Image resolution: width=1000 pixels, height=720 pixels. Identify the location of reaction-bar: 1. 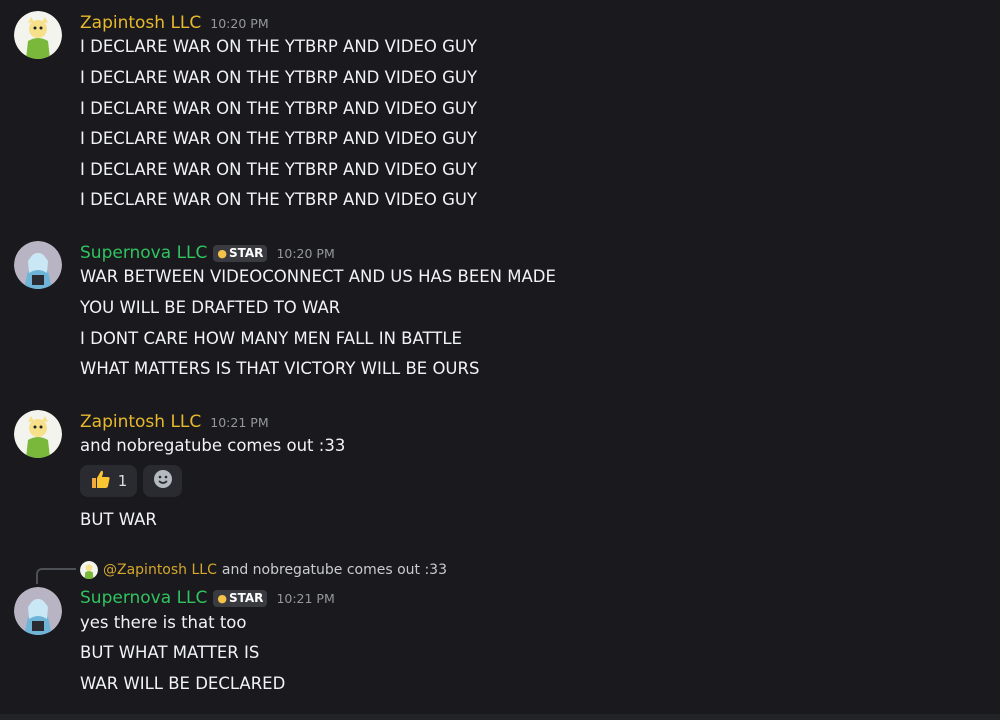
(131, 481).